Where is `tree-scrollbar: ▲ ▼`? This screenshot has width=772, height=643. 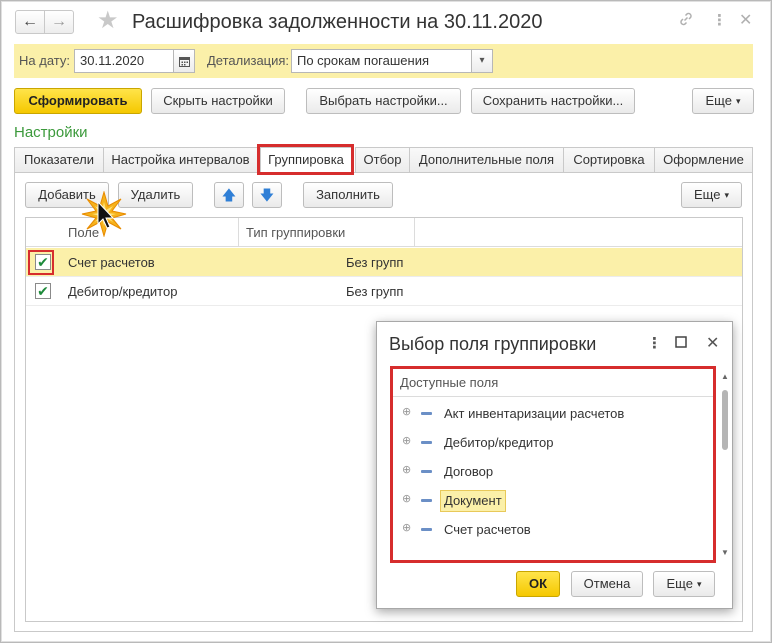 tree-scrollbar: ▲ ▼ is located at coordinates (725, 464).